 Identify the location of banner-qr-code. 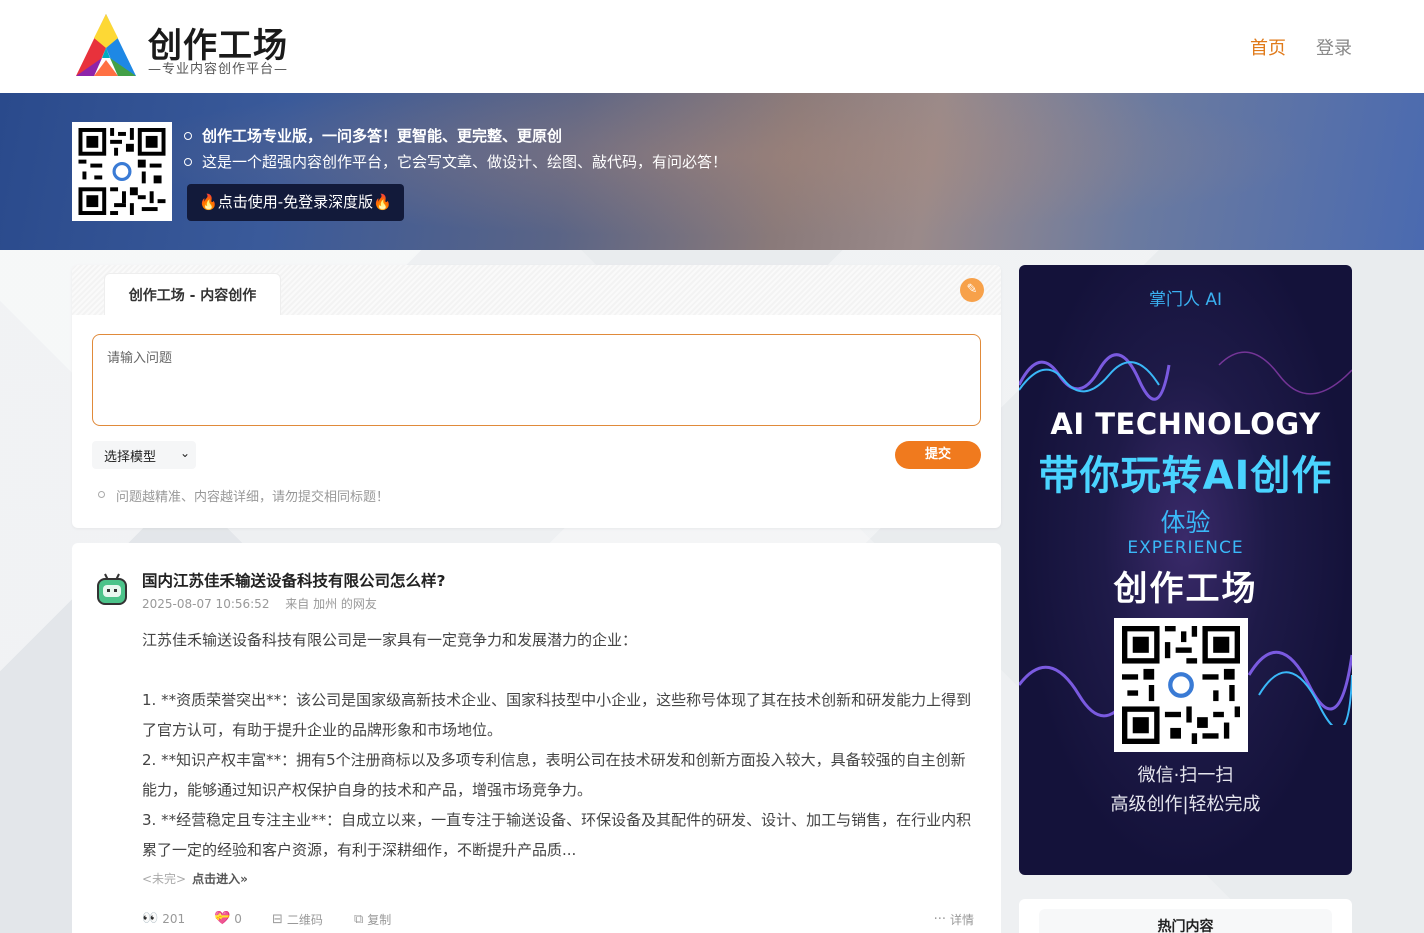
(122, 171).